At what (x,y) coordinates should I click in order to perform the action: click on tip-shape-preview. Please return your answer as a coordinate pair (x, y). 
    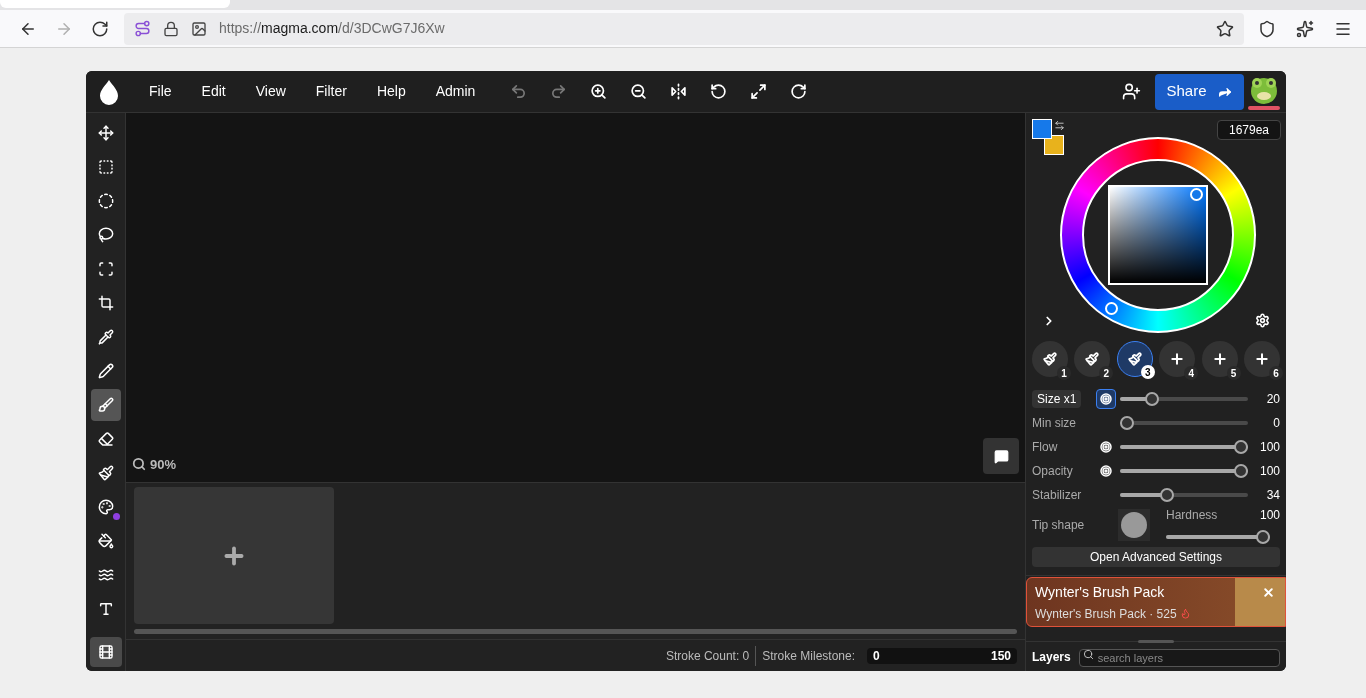
    Looking at the image, I should click on (1134, 525).